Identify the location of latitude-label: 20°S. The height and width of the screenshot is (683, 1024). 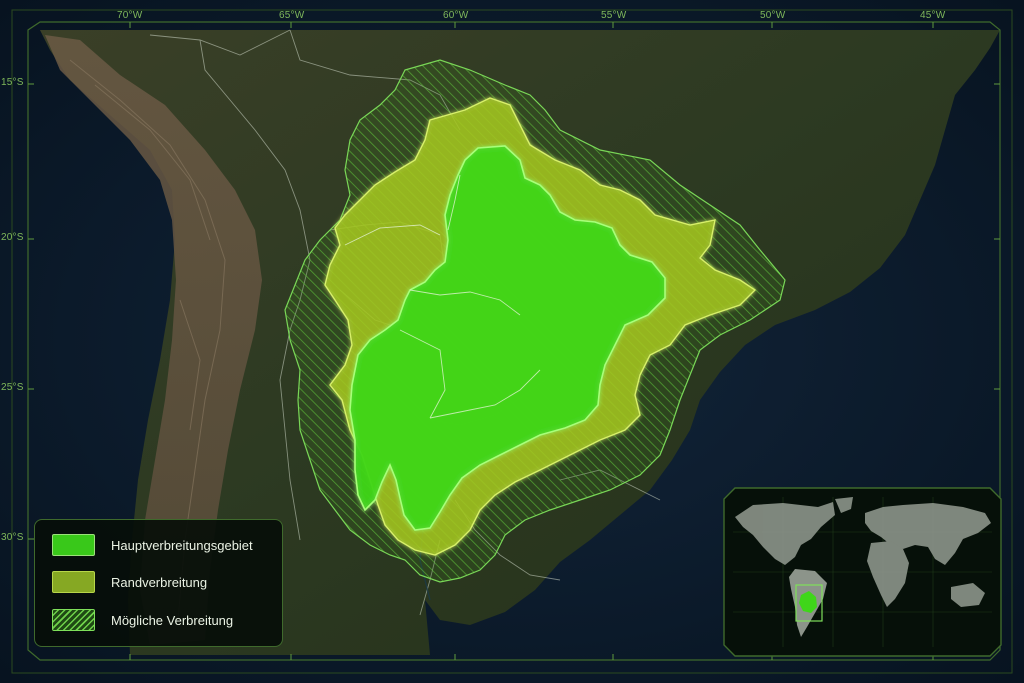
(12, 237).